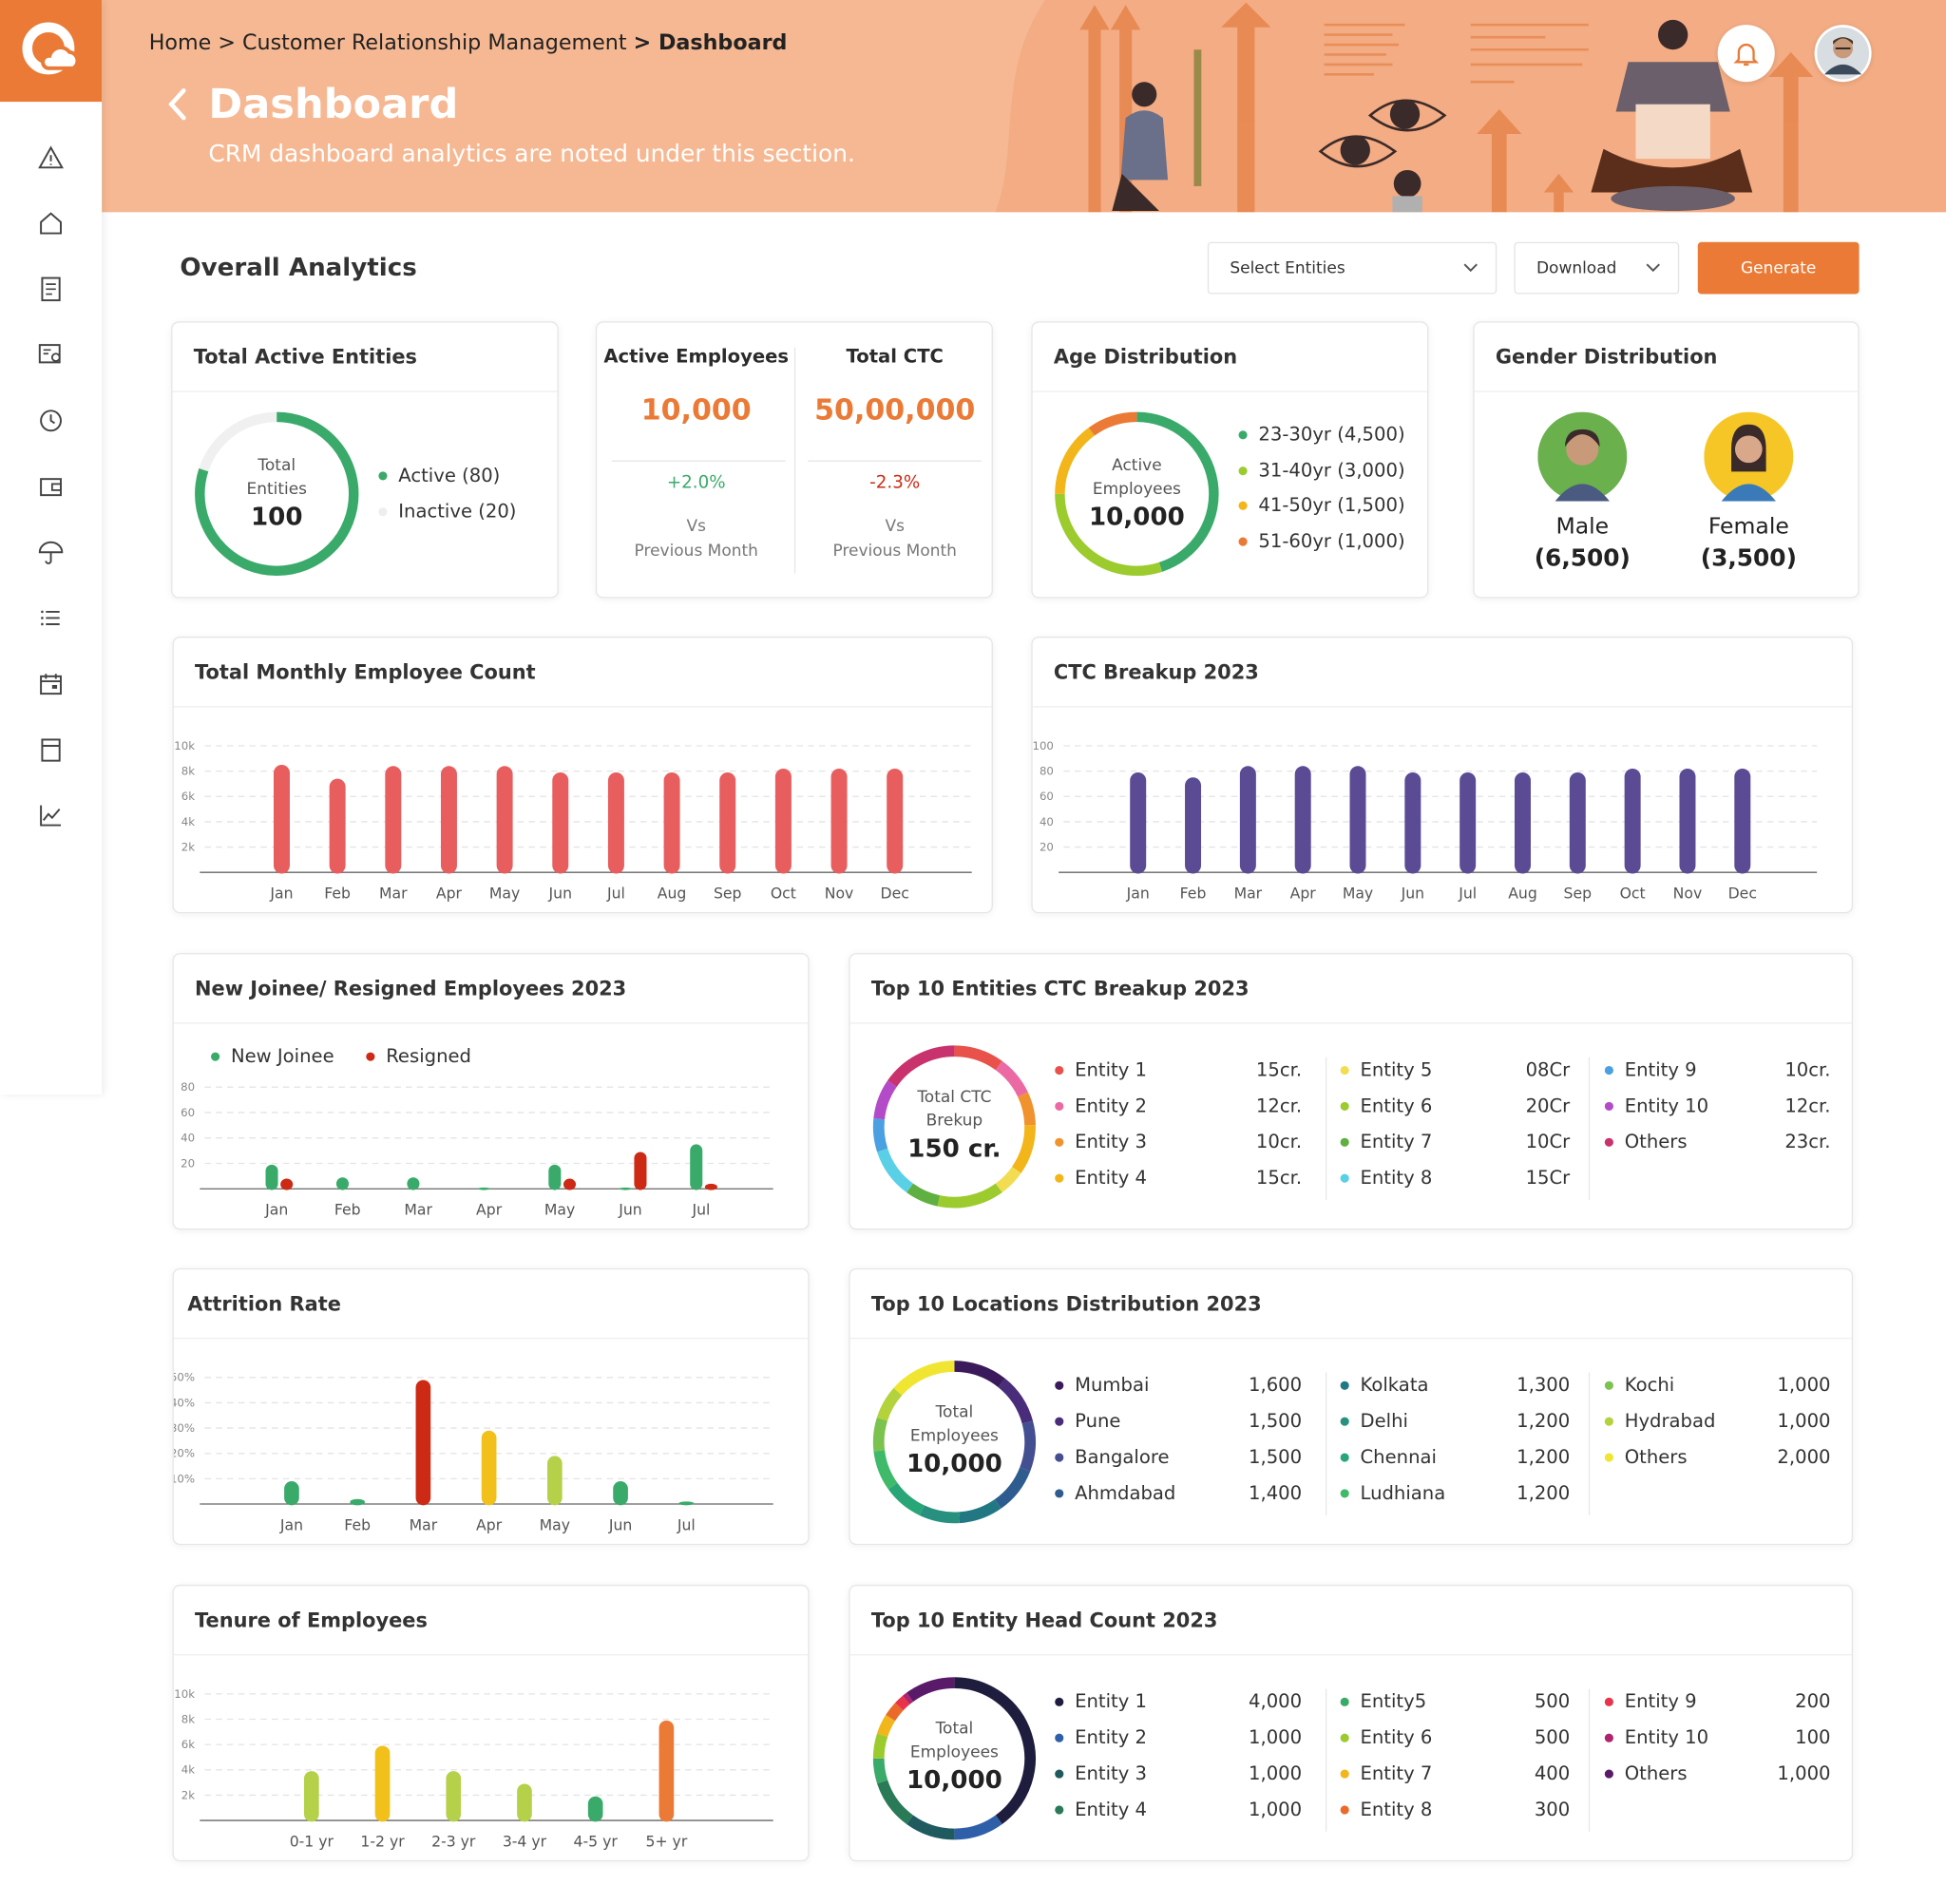 This screenshot has height=1904, width=1946. What do you see at coordinates (1746, 54) in the screenshot?
I see `notification-button` at bounding box center [1746, 54].